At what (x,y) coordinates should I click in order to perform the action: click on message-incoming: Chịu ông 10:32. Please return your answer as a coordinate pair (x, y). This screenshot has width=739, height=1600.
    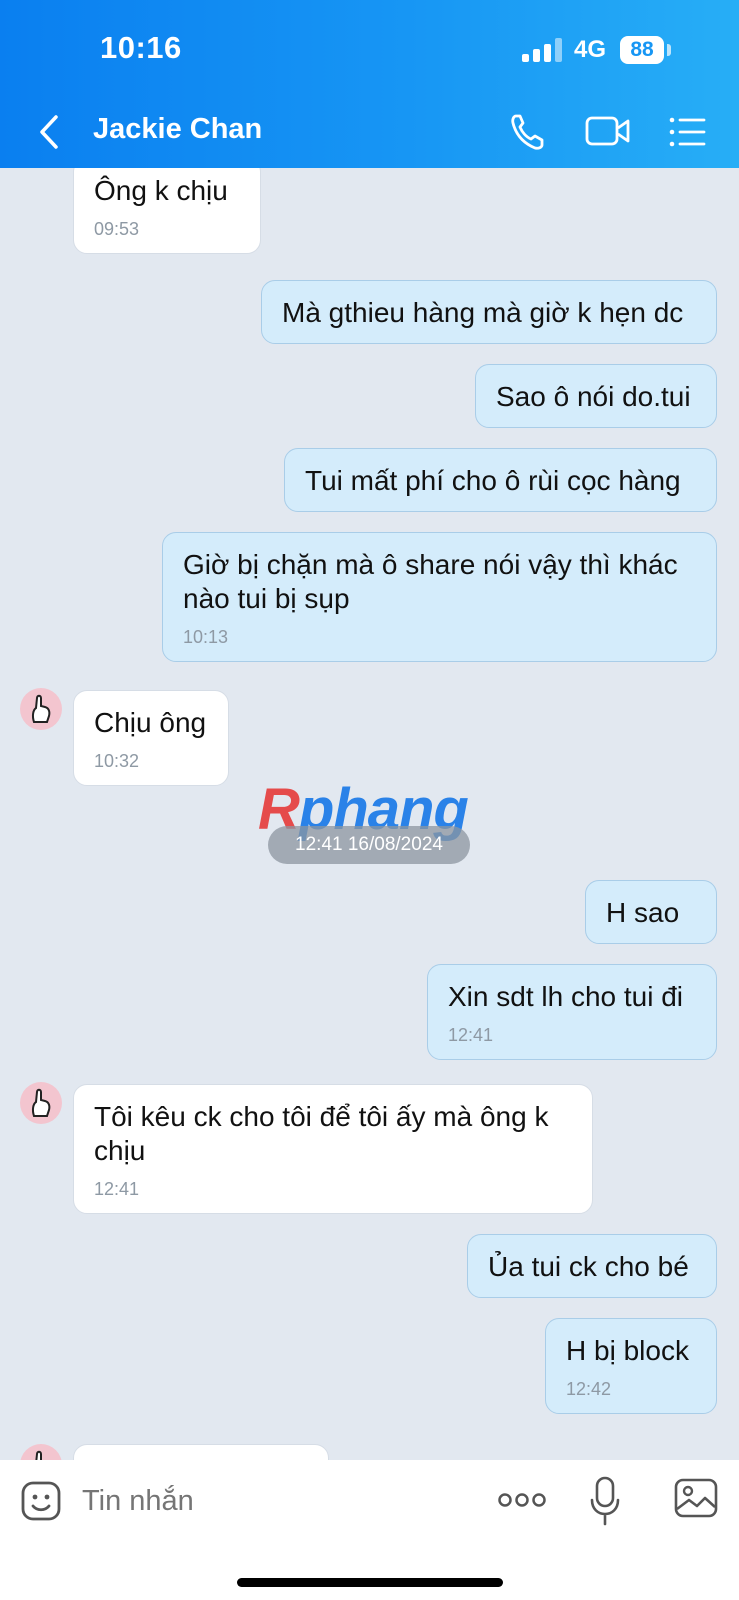
    Looking at the image, I should click on (151, 738).